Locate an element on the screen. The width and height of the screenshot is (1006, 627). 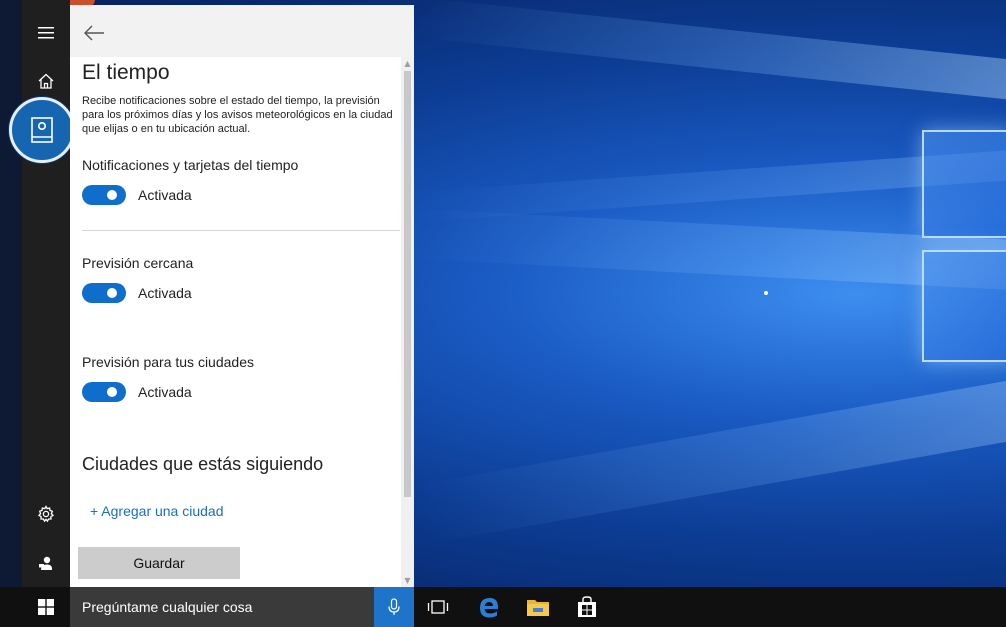
toggle-notifications is located at coordinates (104, 195).